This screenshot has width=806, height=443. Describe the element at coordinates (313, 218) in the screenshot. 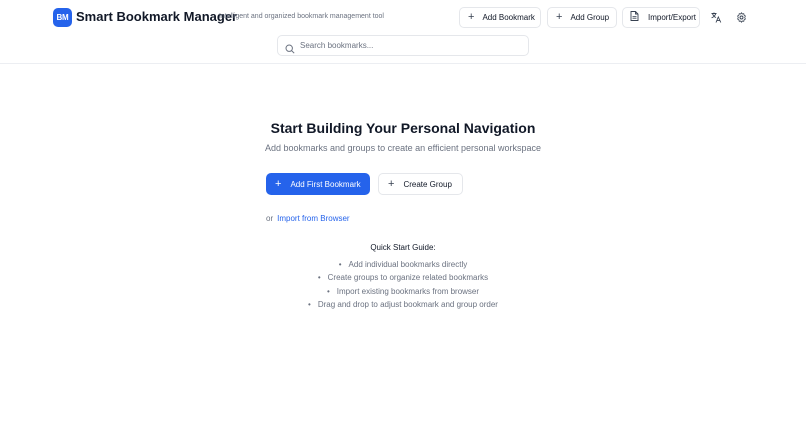

I see `import-from-browser-link: Import from Browser` at that location.